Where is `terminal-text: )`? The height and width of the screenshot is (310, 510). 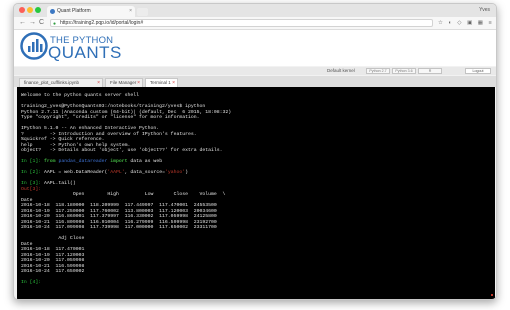 terminal-text: ) is located at coordinates (187, 172).